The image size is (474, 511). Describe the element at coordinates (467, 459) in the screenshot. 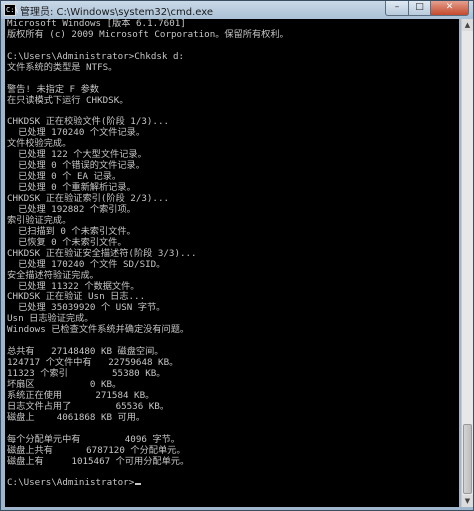

I see `scrollbar-thumb` at that location.